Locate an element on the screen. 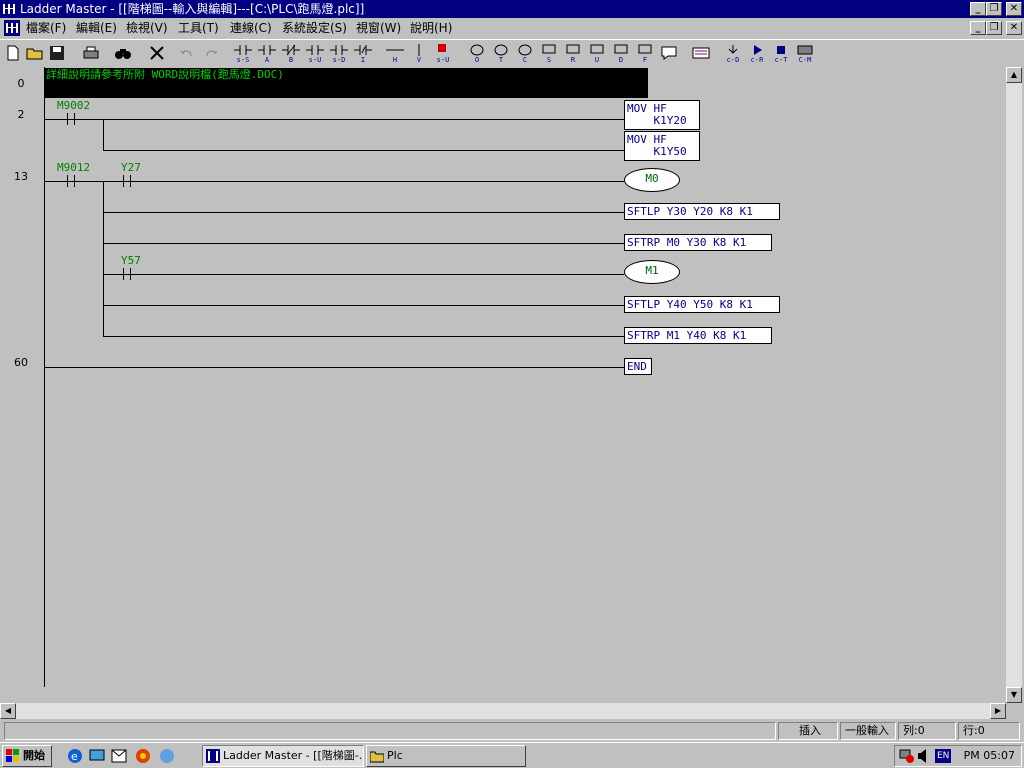  svg-text: e is located at coordinates (74, 756).